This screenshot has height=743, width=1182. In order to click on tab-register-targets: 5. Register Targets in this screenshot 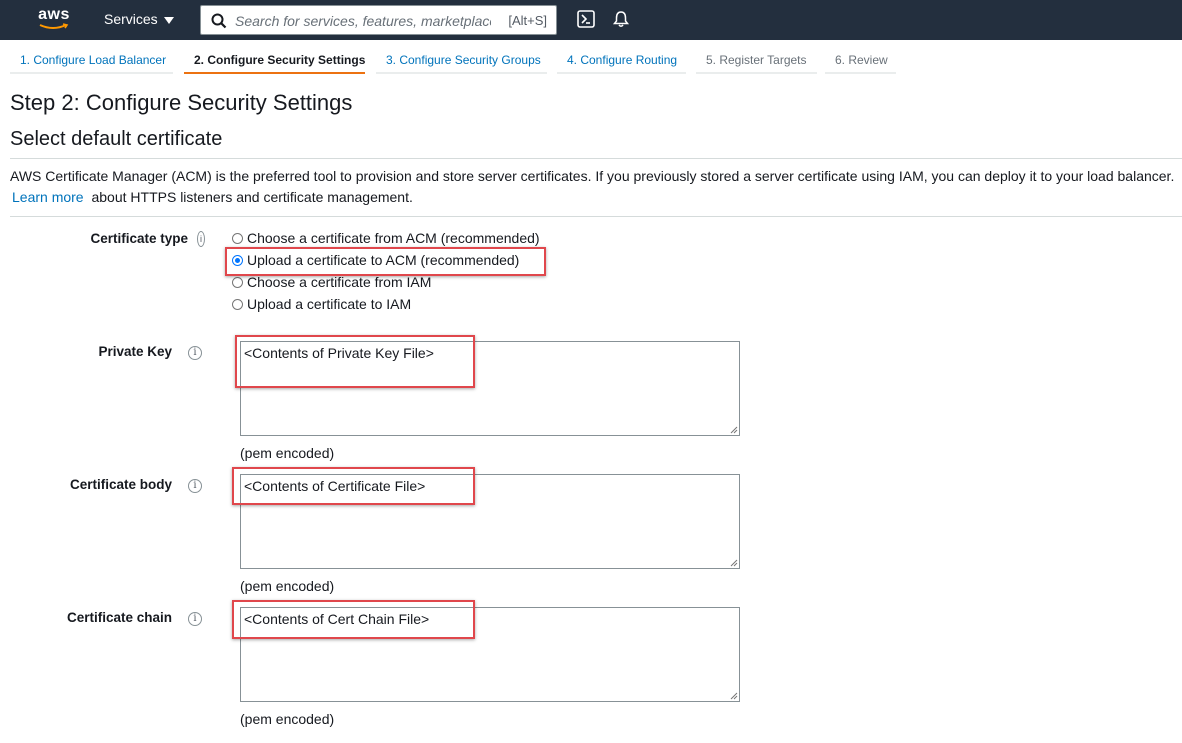, I will do `click(756, 60)`.